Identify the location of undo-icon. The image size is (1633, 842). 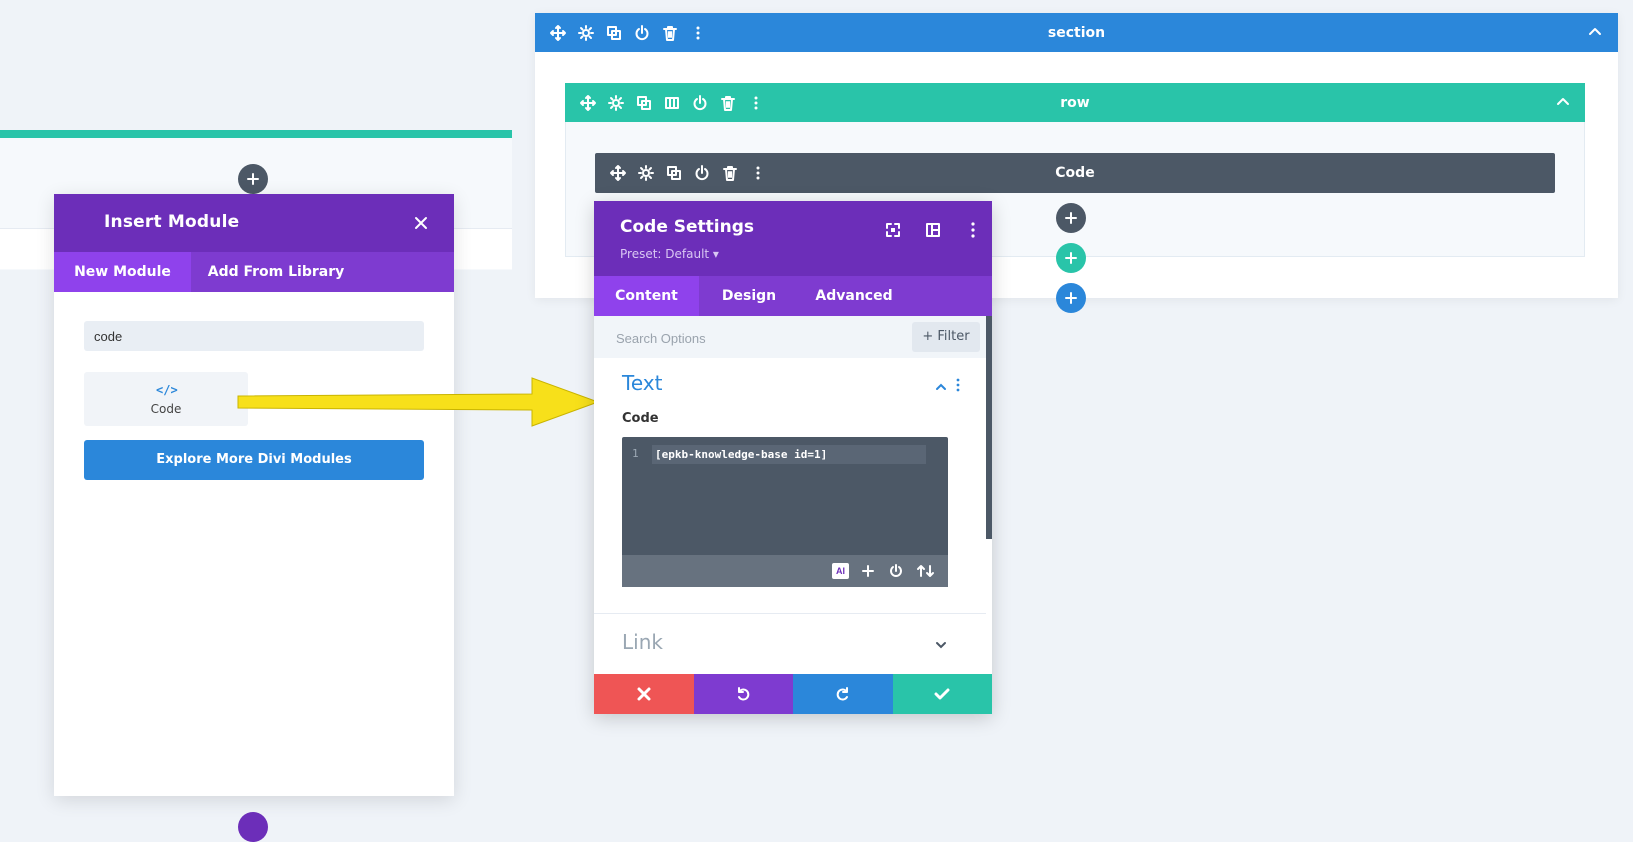
(744, 694).